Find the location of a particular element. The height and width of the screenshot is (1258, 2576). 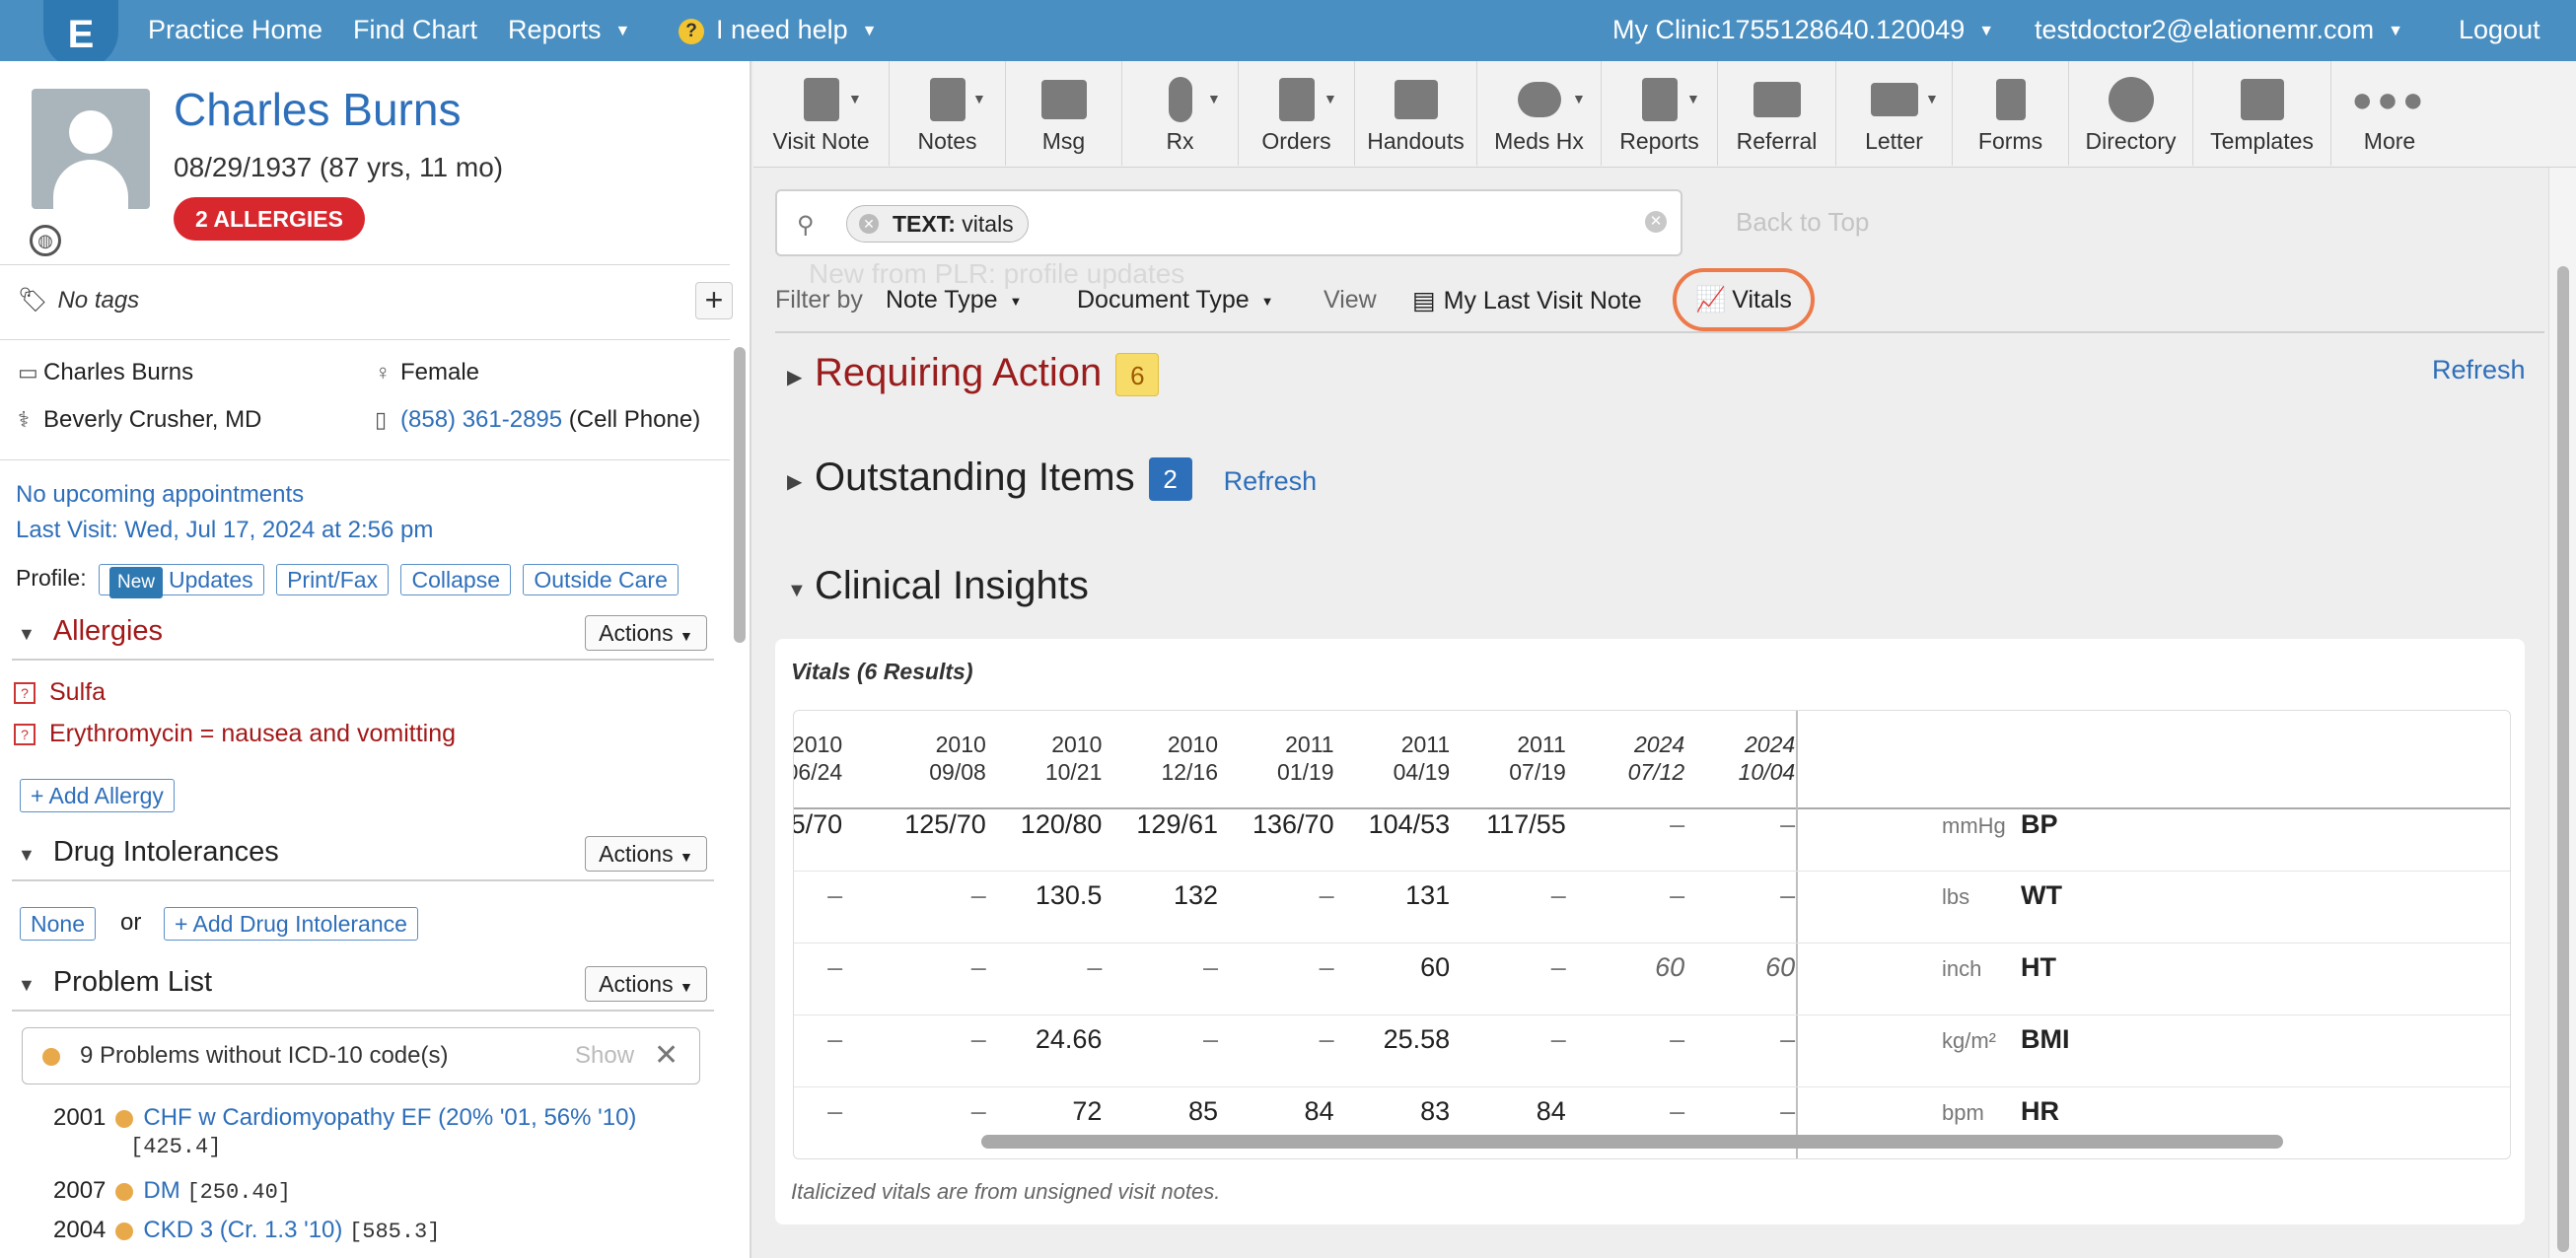

allergy-item: ? Erythromycin = nausea and vomitting is located at coordinates (235, 734).